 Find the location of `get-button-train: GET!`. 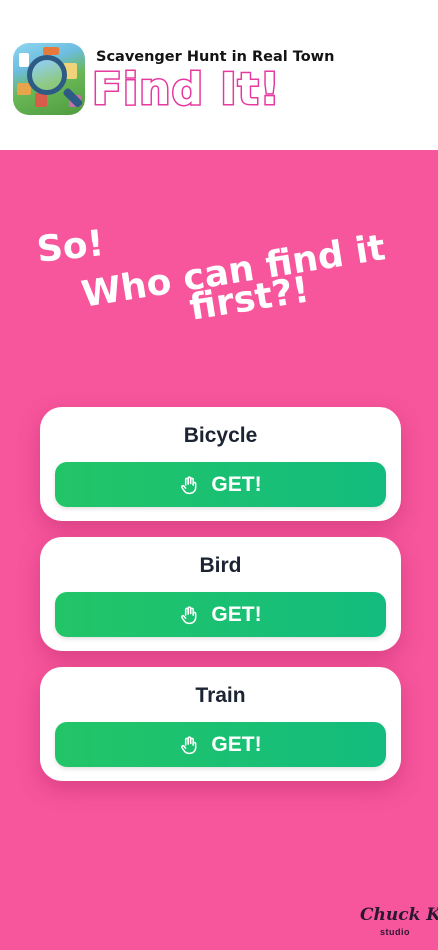

get-button-train: GET! is located at coordinates (220, 744).